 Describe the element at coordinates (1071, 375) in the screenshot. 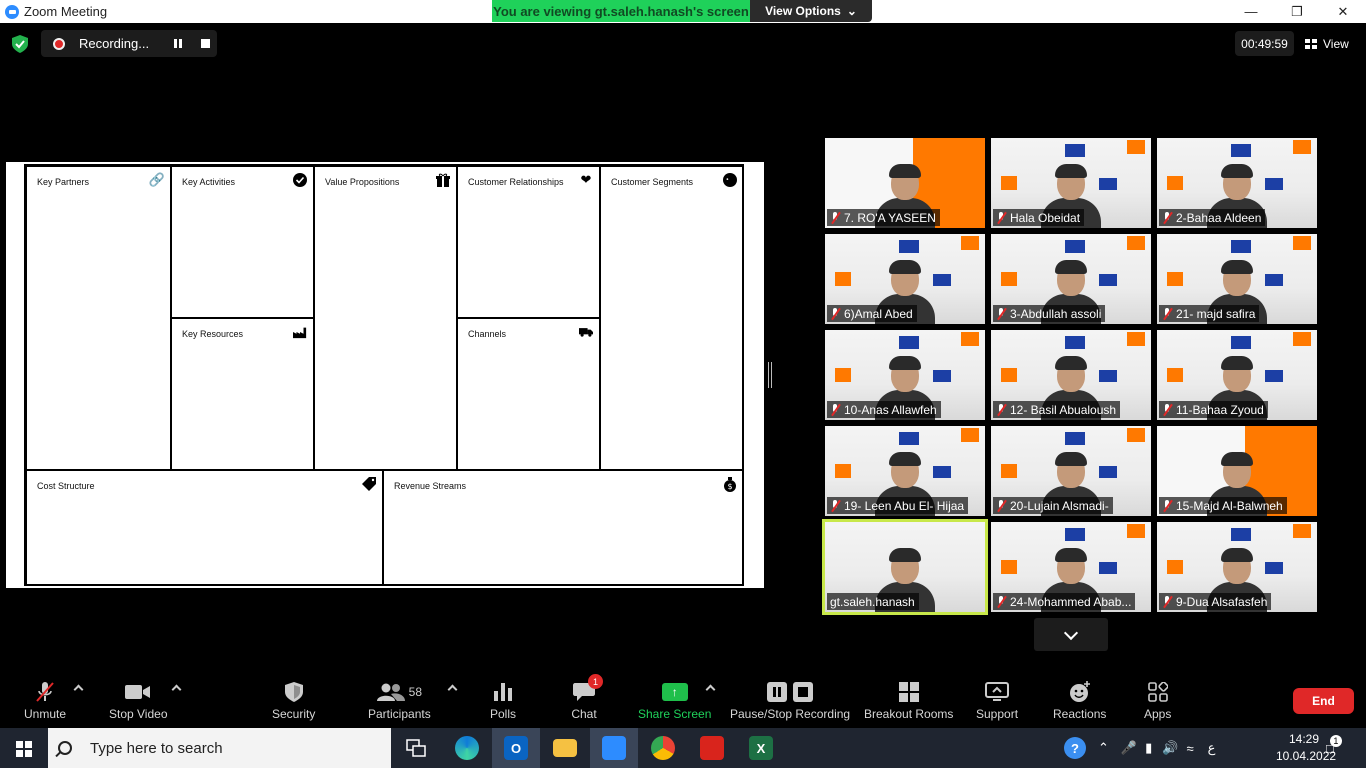

I see `participant-tile: 12- Basil Abualoush` at that location.